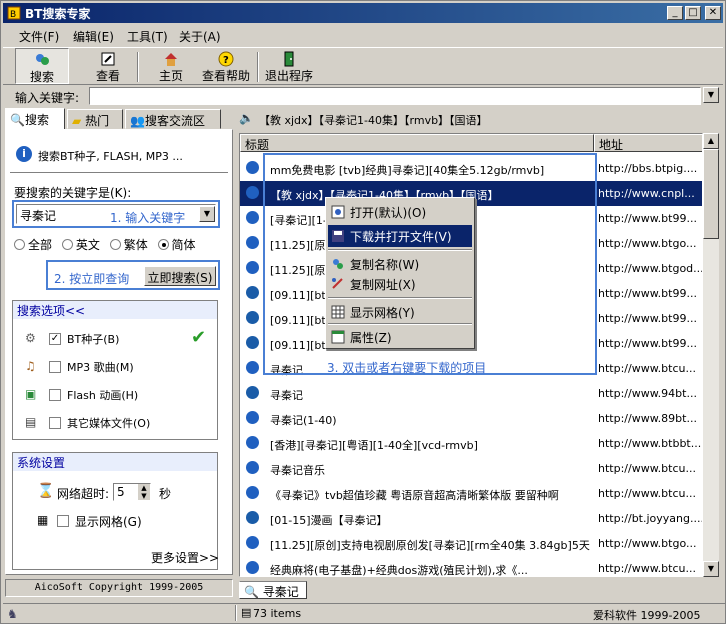 The width and height of the screenshot is (726, 624). What do you see at coordinates (185, 557) in the screenshot?
I see `more-settings-link: 更多设置>>` at bounding box center [185, 557].